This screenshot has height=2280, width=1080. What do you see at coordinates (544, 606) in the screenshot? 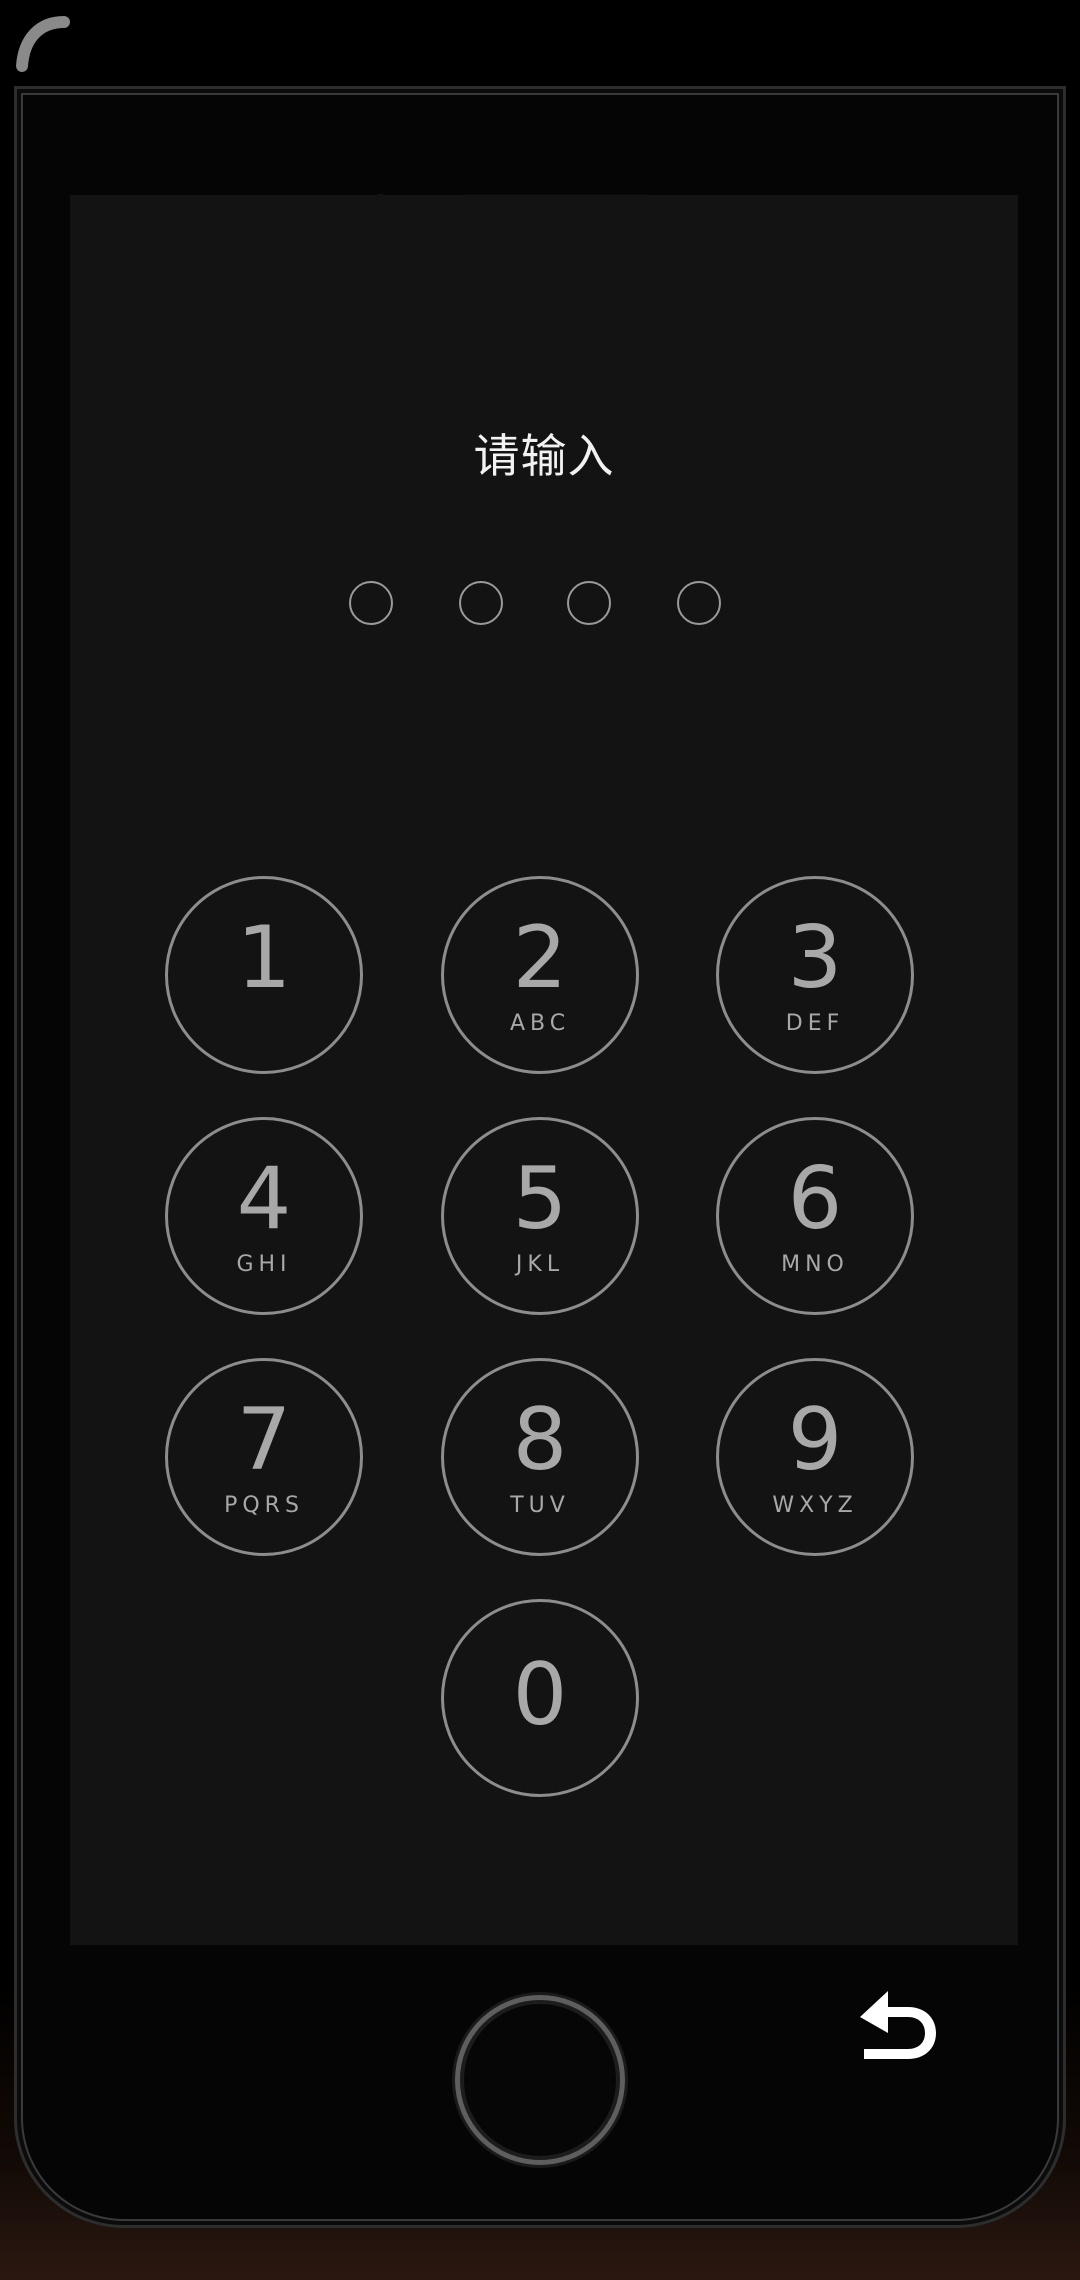
I see `passcode-dots` at bounding box center [544, 606].